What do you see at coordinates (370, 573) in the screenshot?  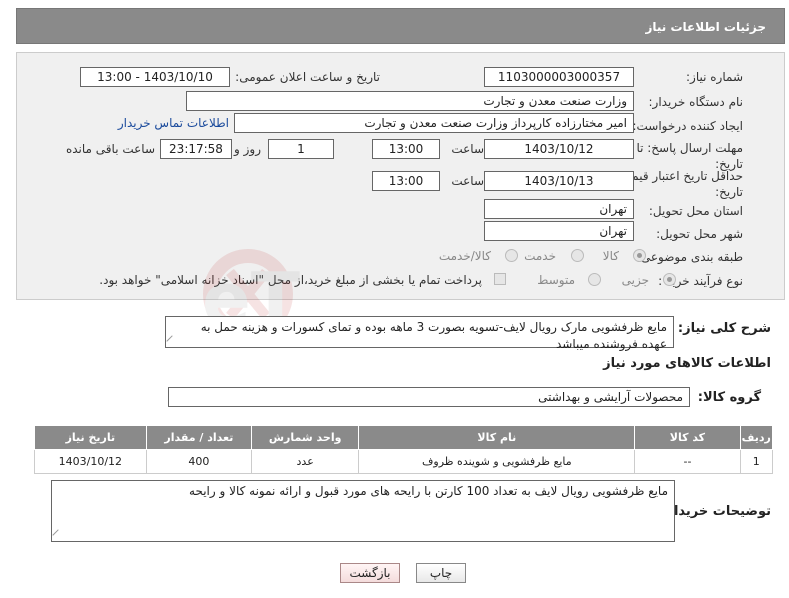 I see `back-button: بازگشت` at bounding box center [370, 573].